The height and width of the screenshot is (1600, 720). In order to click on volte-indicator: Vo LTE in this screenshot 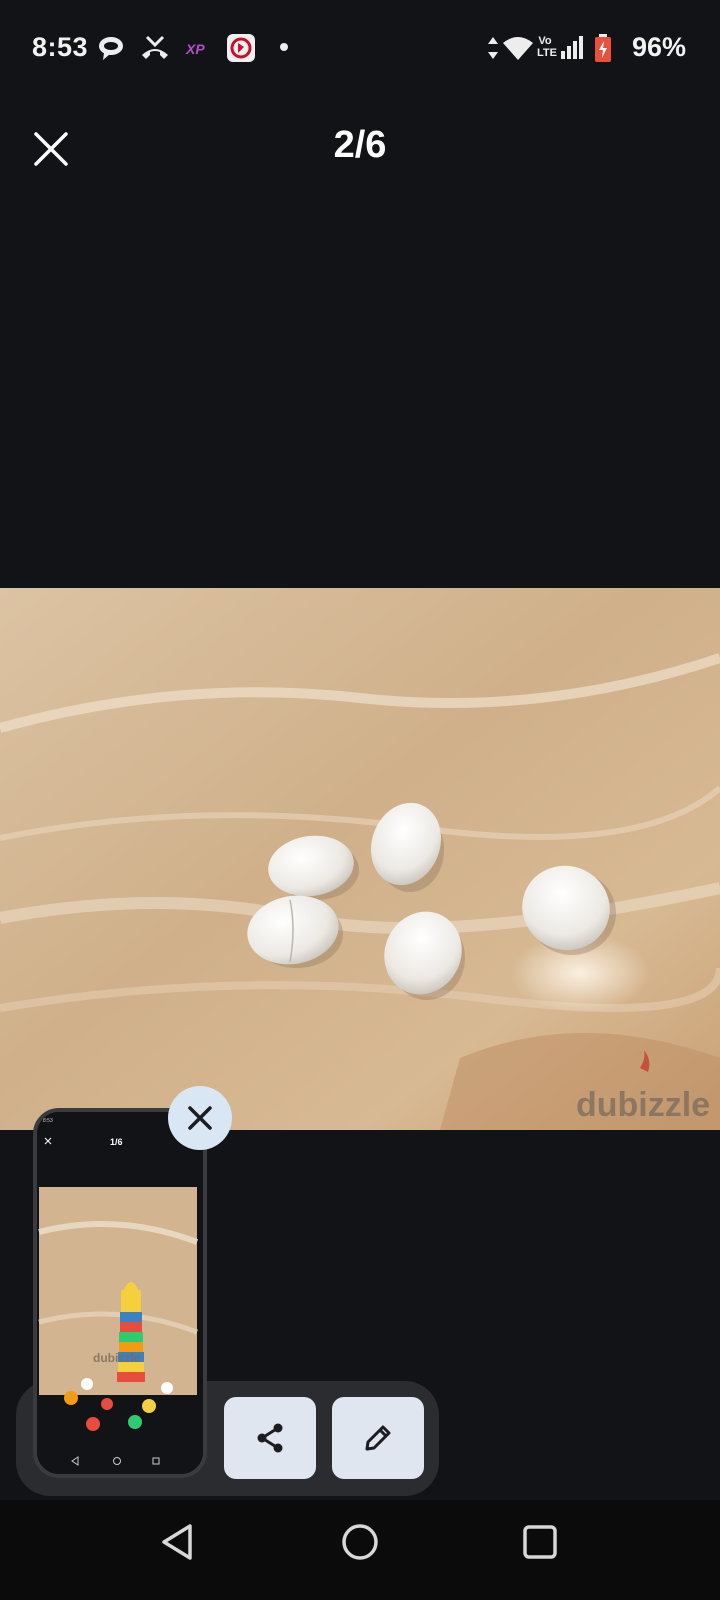, I will do `click(547, 47)`.